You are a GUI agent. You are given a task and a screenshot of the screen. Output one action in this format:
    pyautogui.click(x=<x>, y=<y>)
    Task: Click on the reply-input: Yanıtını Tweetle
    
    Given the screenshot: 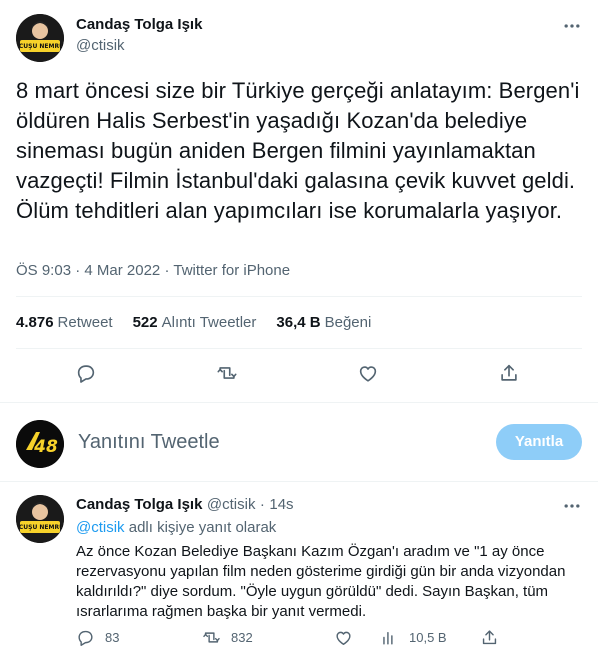 What is the action you would take?
    pyautogui.click(x=149, y=442)
    